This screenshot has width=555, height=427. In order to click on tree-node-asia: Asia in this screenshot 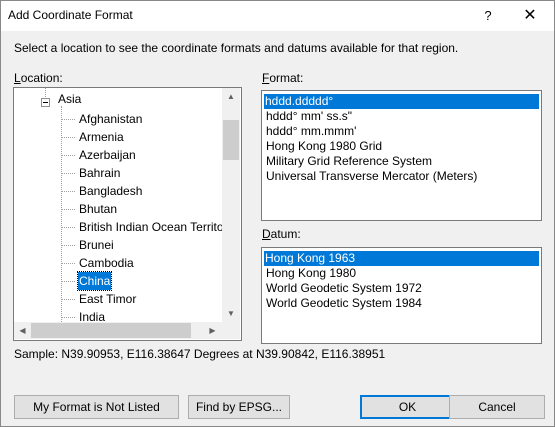, I will do `click(69, 99)`.